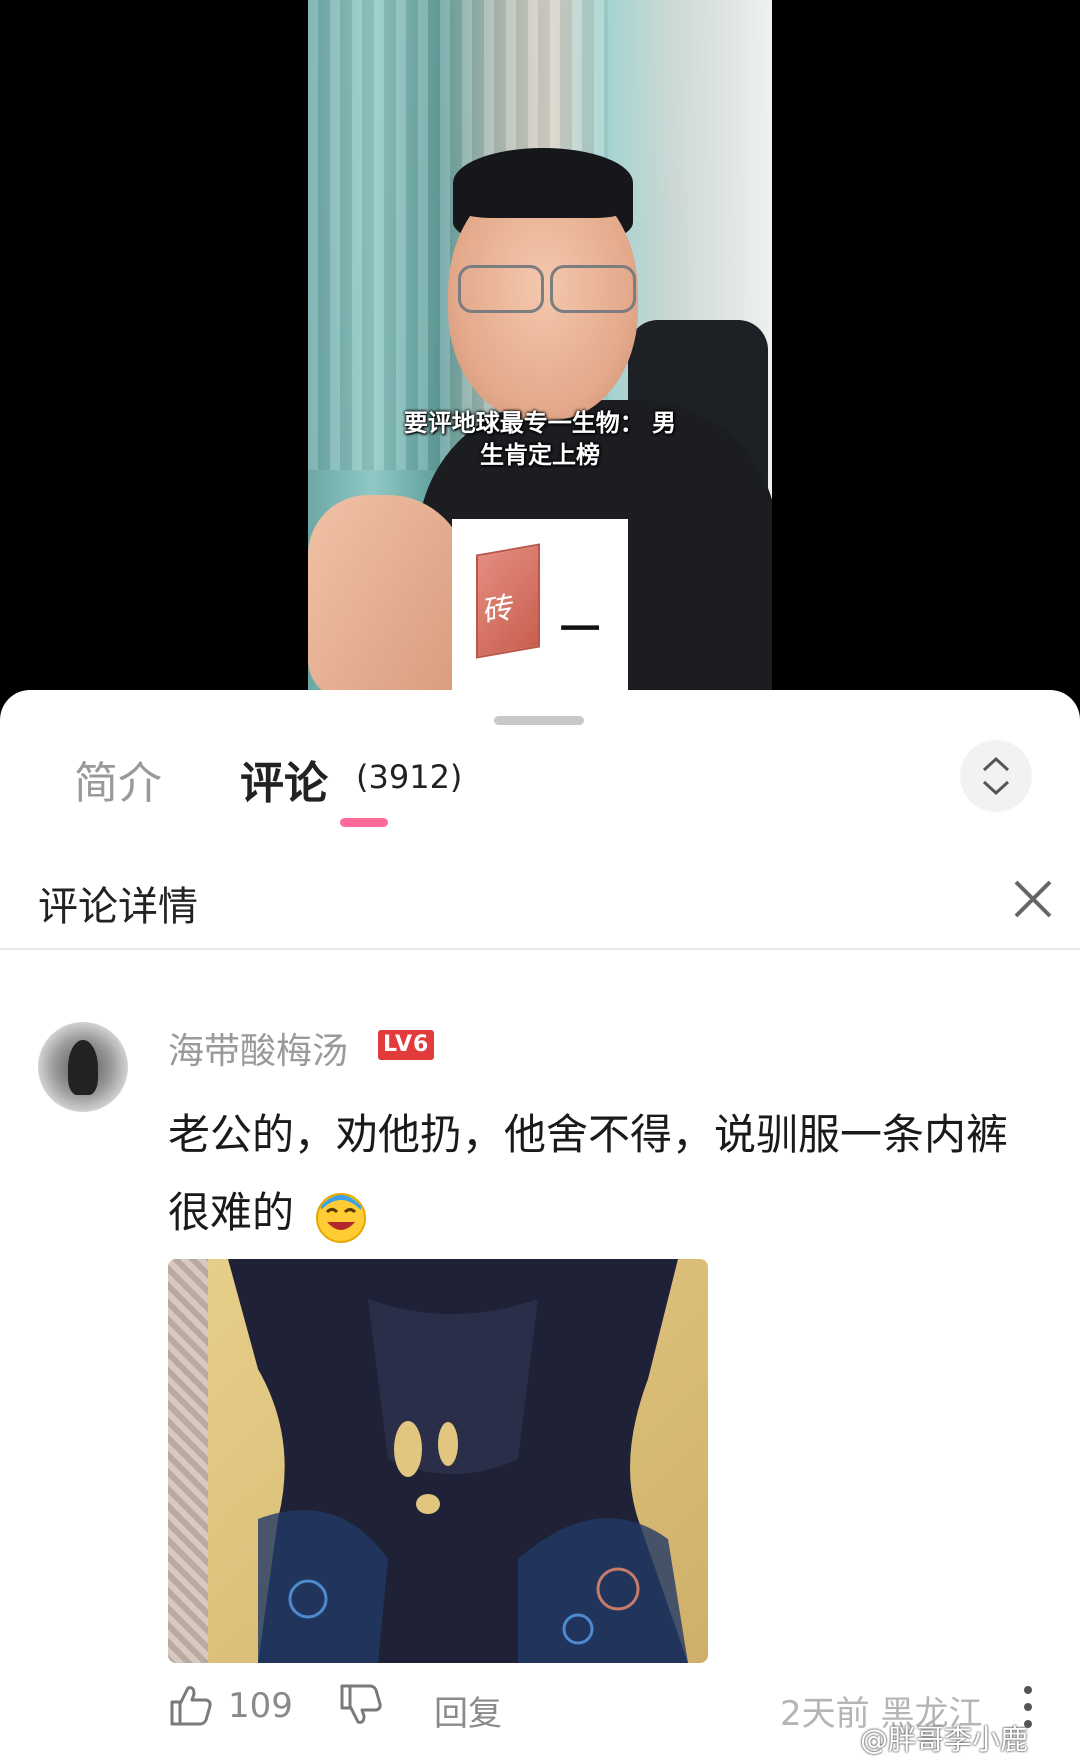 This screenshot has height=1759, width=1080. What do you see at coordinates (118, 907) in the screenshot?
I see `page-title: 评论详情` at bounding box center [118, 907].